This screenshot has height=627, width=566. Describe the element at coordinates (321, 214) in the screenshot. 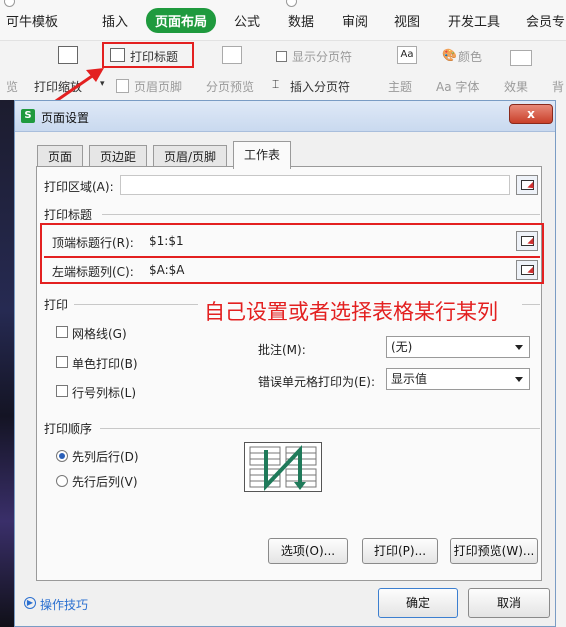

I see `print-titles-divider` at that location.